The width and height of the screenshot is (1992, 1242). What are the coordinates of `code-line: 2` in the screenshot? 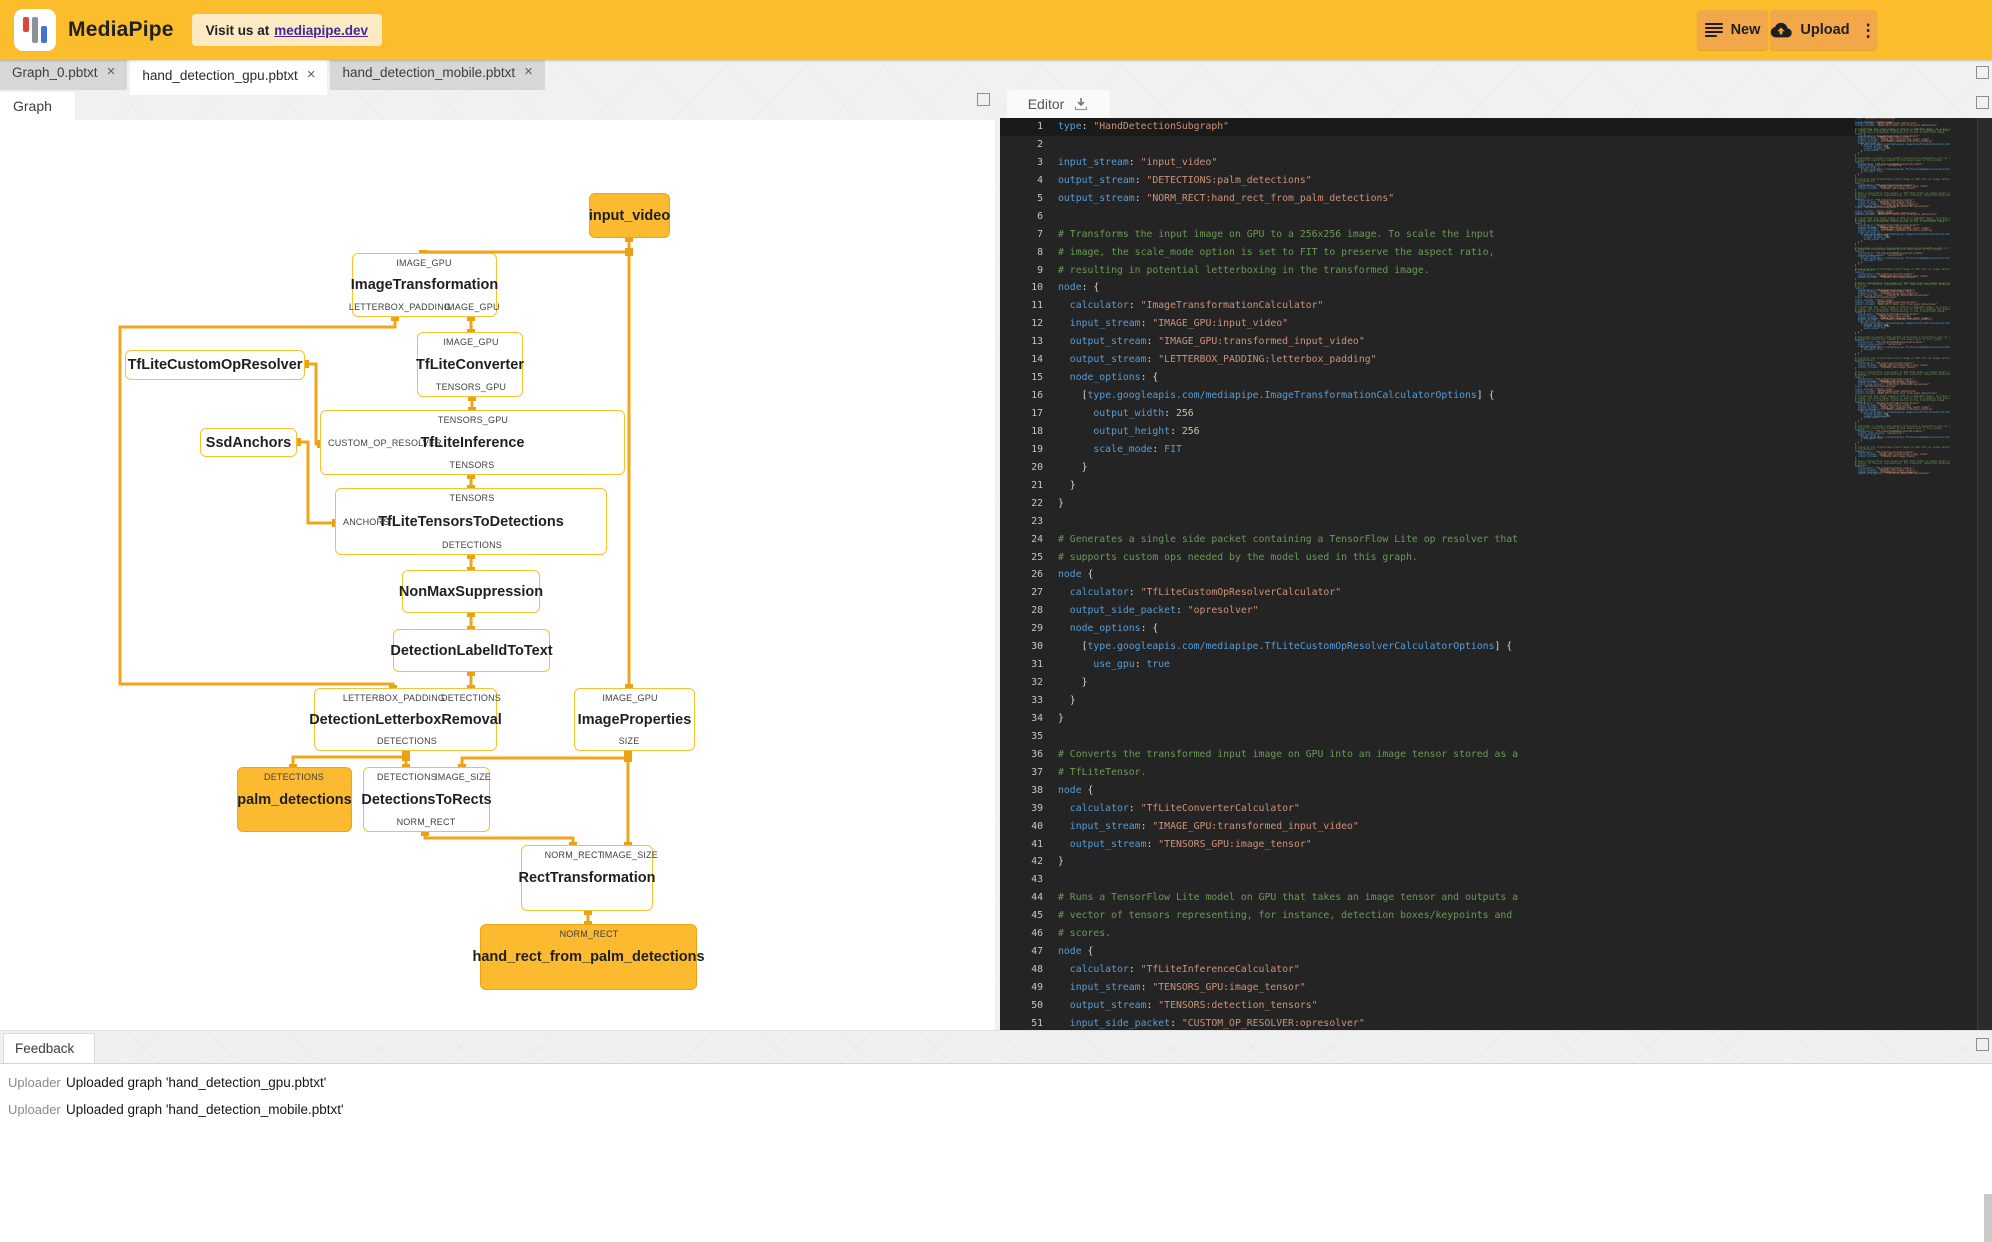 It's located at (1430, 145).